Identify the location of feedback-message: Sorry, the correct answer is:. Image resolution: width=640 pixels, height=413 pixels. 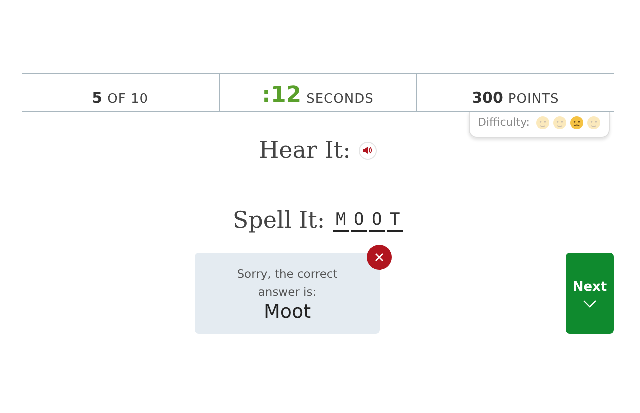
(287, 283).